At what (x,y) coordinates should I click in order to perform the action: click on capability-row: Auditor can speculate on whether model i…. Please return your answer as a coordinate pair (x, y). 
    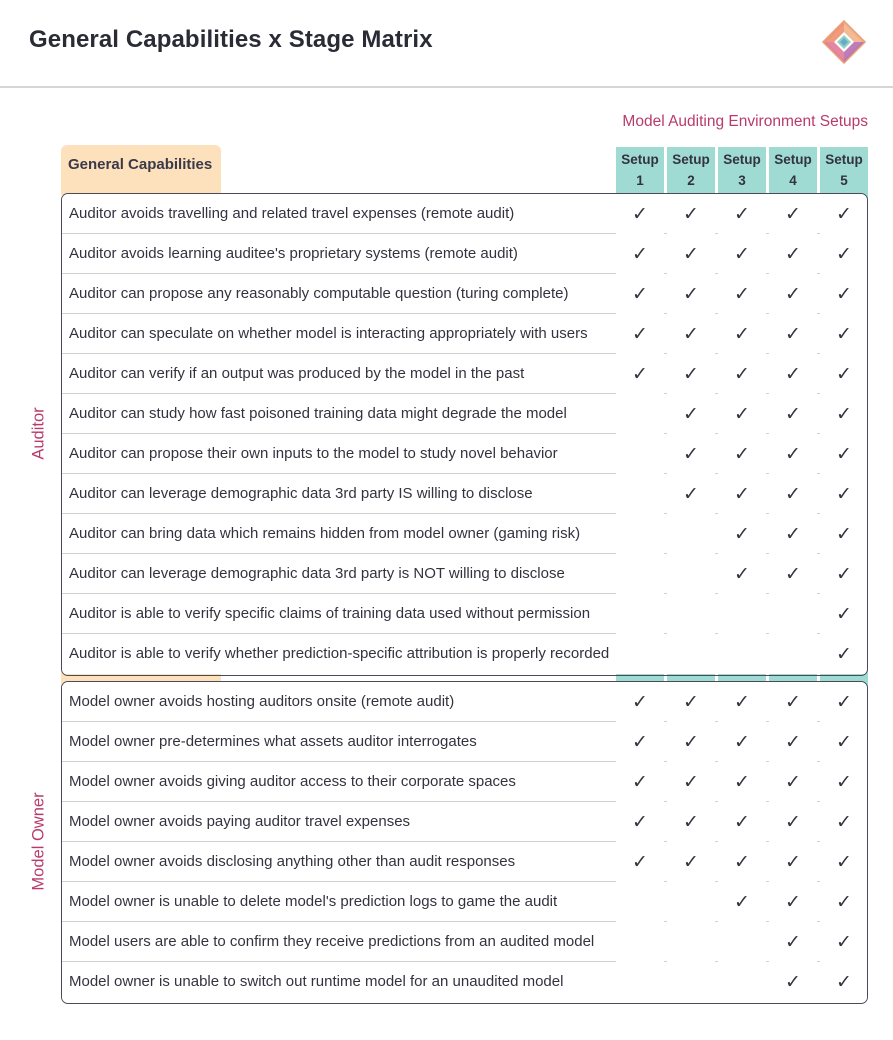
    Looking at the image, I should click on (464, 334).